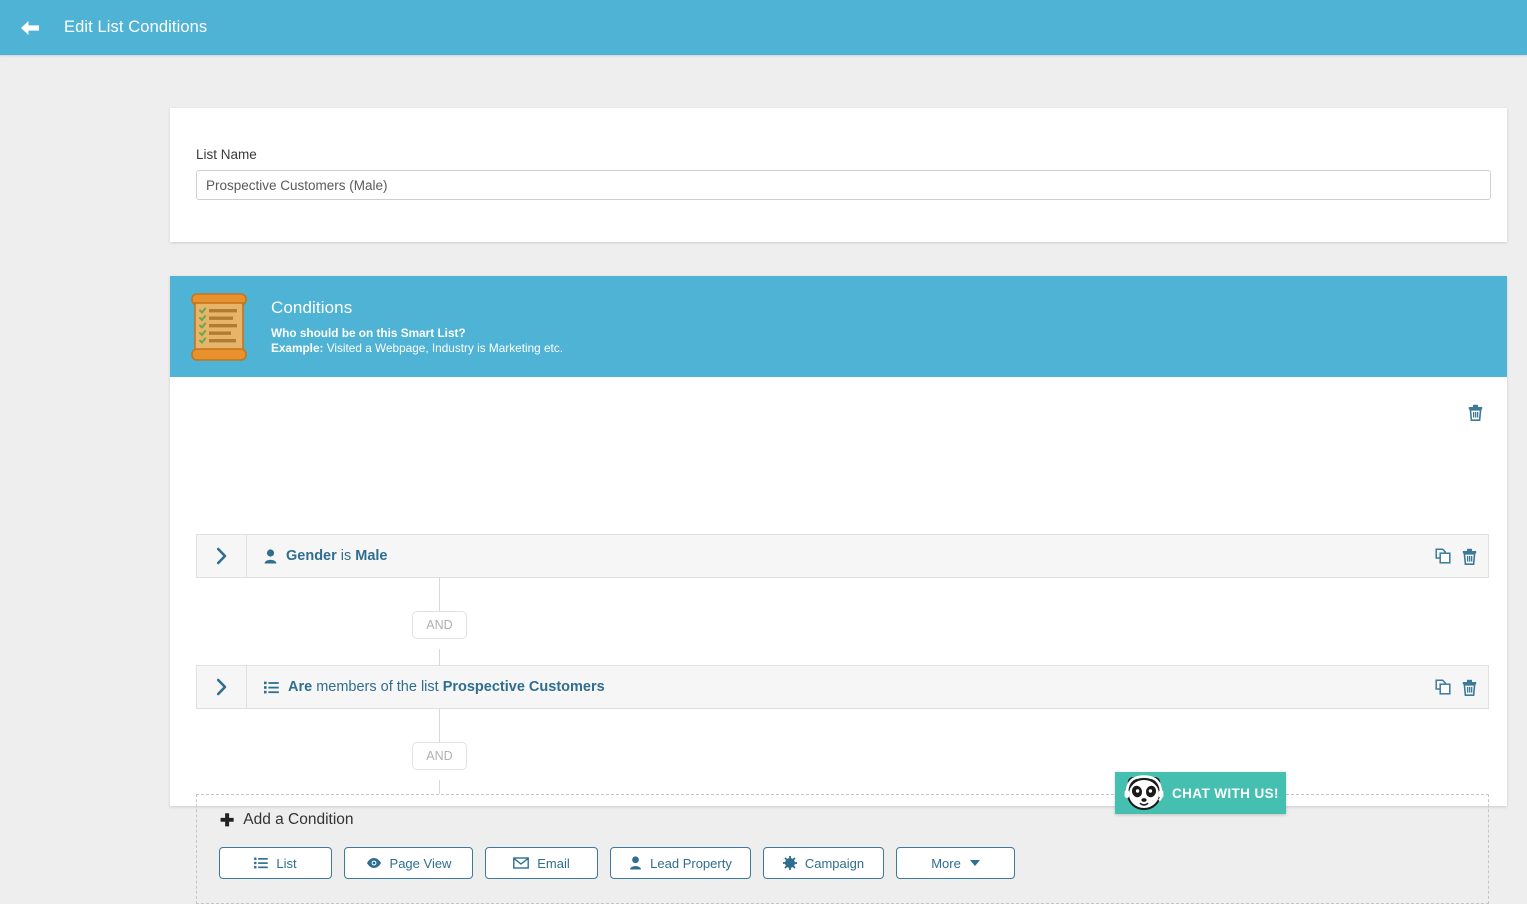 The image size is (1527, 904). I want to click on chat-with-us-widget: CHAT WITH US!, so click(1200, 793).